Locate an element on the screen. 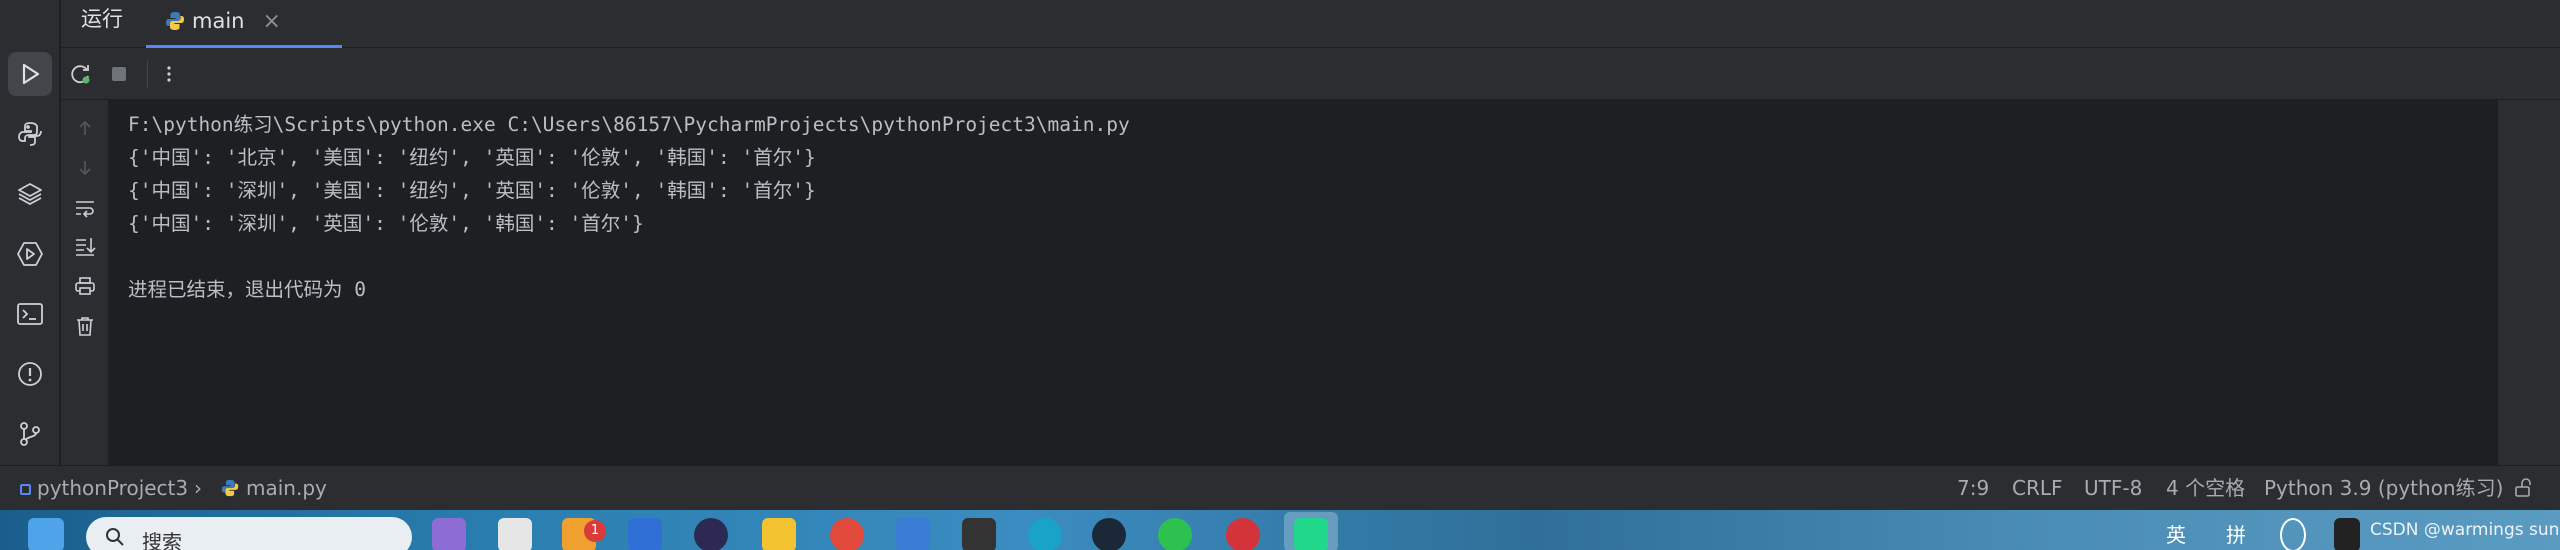 The height and width of the screenshot is (550, 2560). trash-icon is located at coordinates (85, 326).